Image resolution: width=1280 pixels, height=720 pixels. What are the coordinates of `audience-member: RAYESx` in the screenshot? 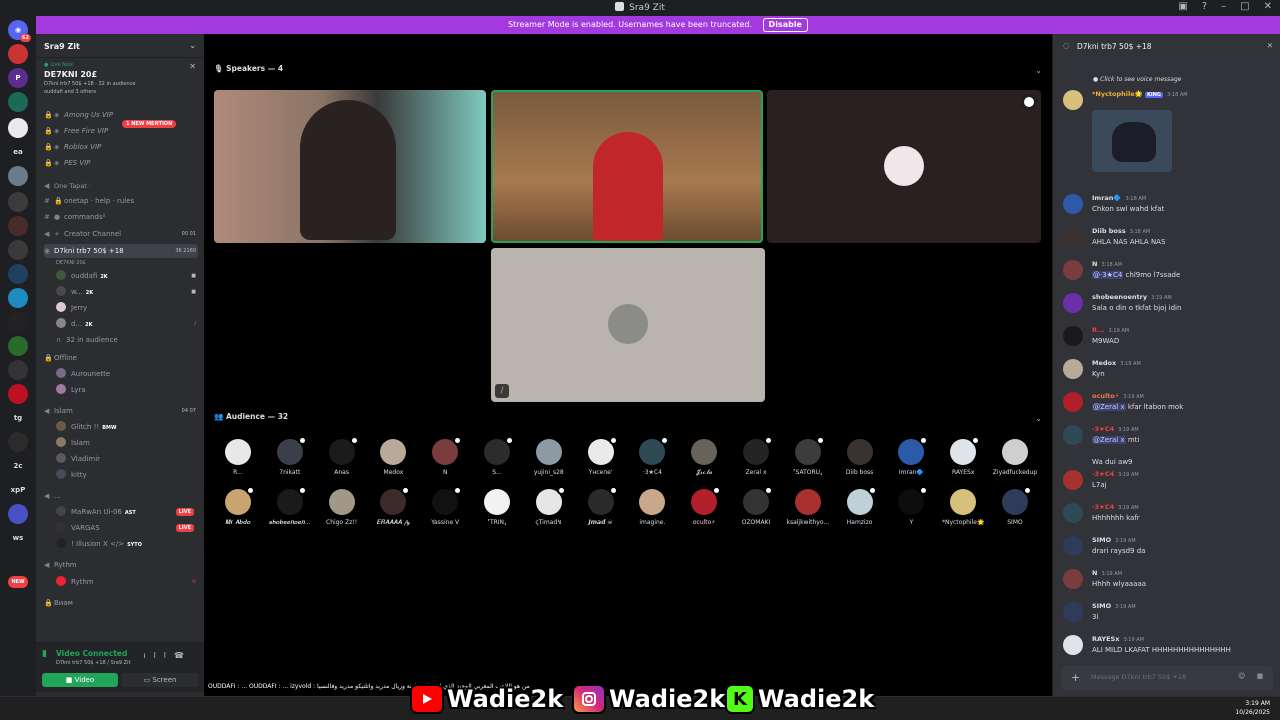 It's located at (963, 456).